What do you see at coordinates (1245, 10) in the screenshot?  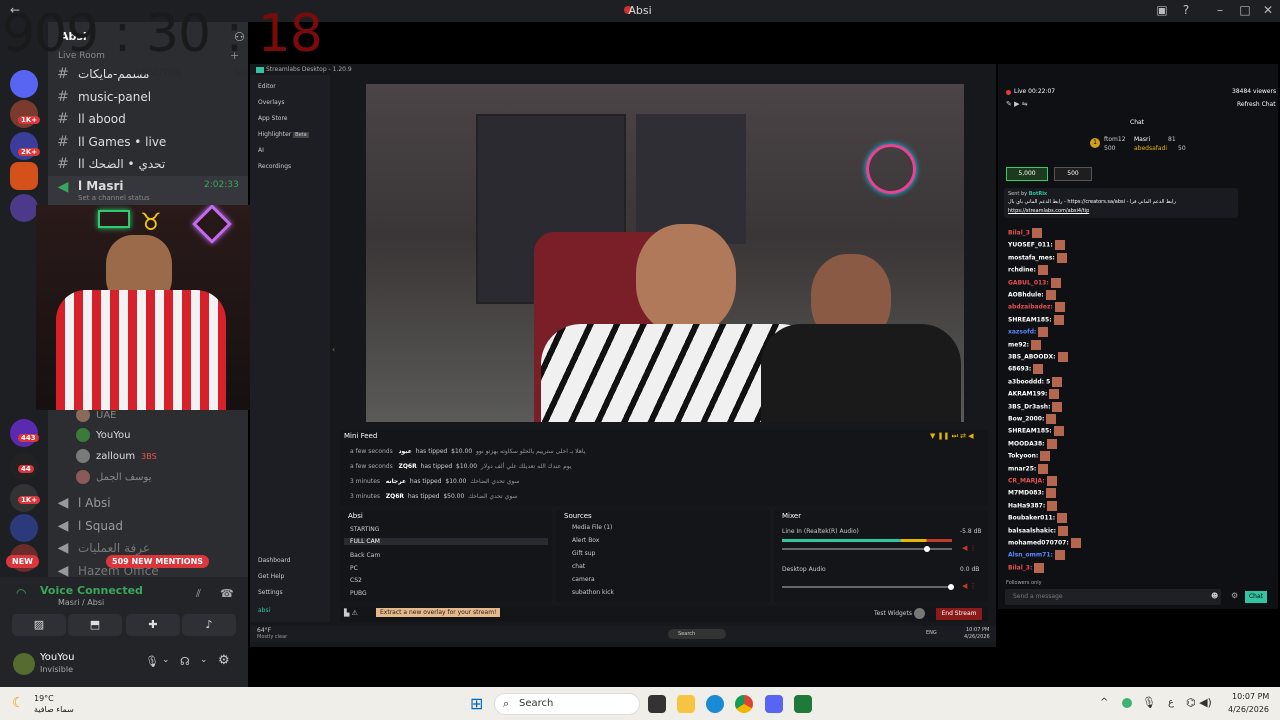 I see `maximize-icon: □` at bounding box center [1245, 10].